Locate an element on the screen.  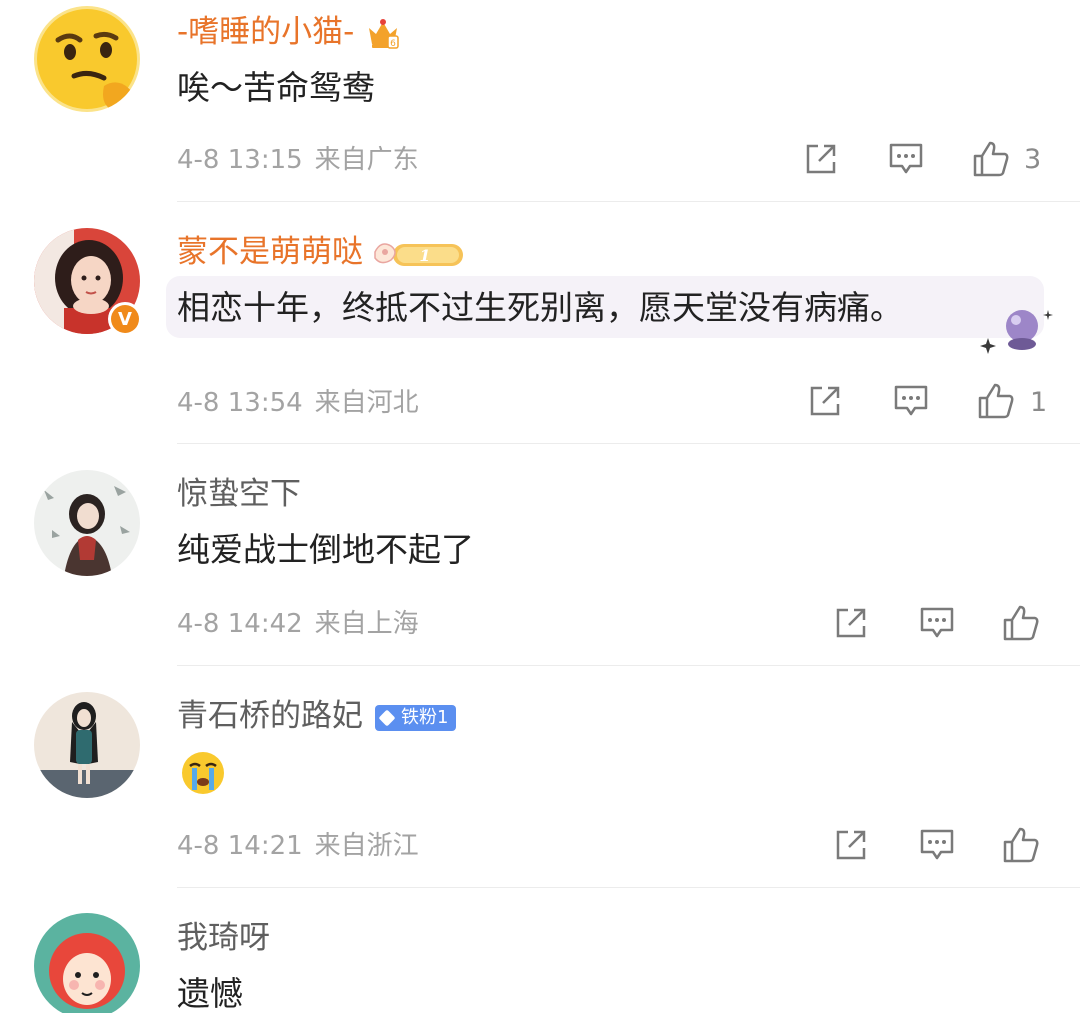
comment-meta: 4-8 13:54 来自河北 is located at coordinates (298, 403).